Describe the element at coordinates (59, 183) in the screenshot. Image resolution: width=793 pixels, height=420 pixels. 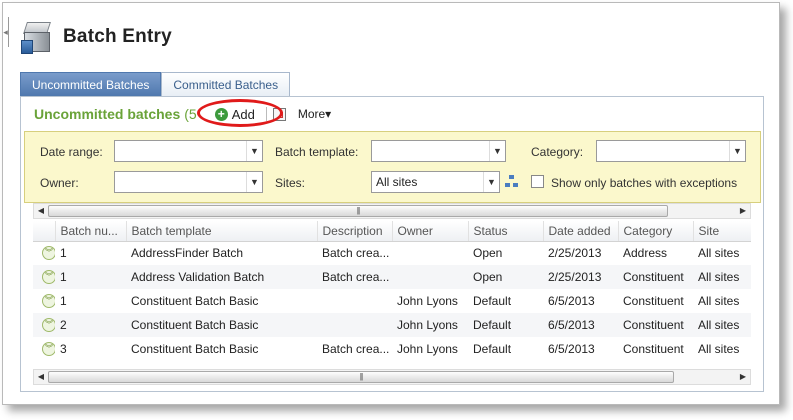
I see `owner-label: Owner:` at that location.